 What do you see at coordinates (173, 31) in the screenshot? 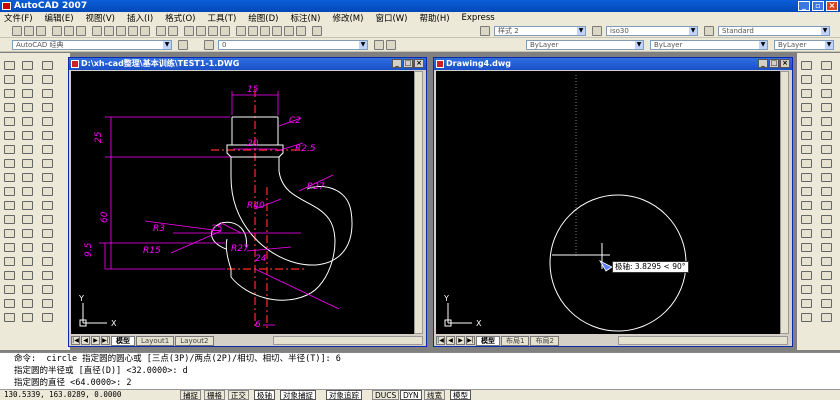
I see `redo-icon` at bounding box center [173, 31].